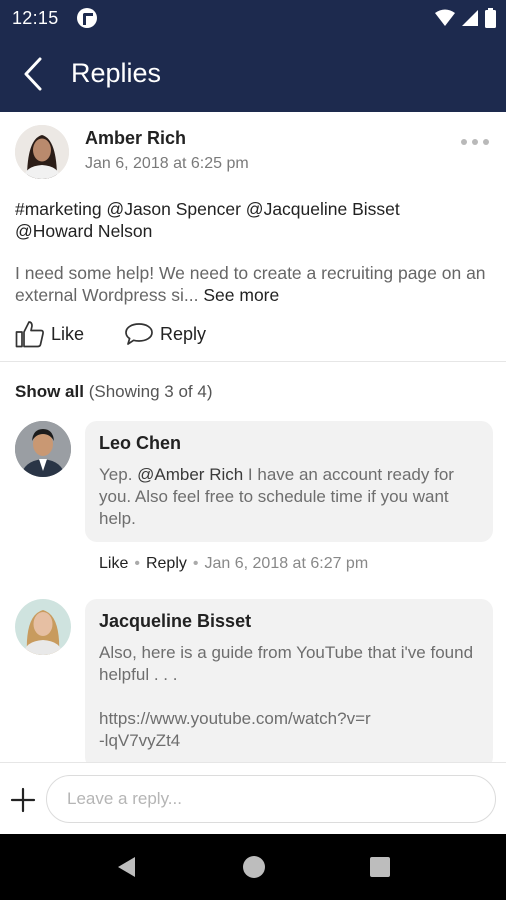 The width and height of the screenshot is (506, 900). I want to click on reply-meta: Like • Reply • Jan 6, 2018 at 6:27 pm, so click(233, 564).